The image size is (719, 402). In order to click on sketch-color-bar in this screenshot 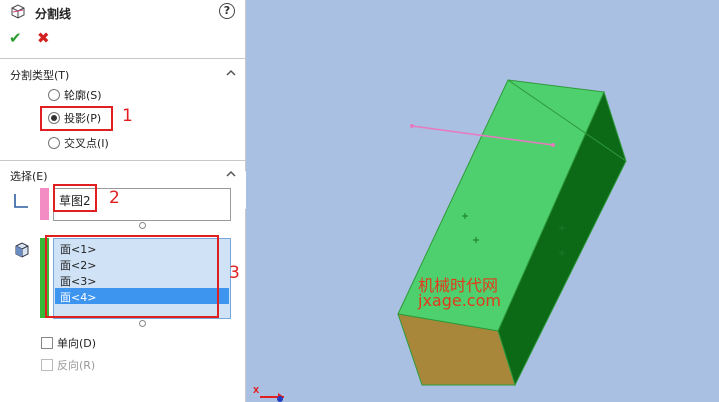, I will do `click(44, 204)`.